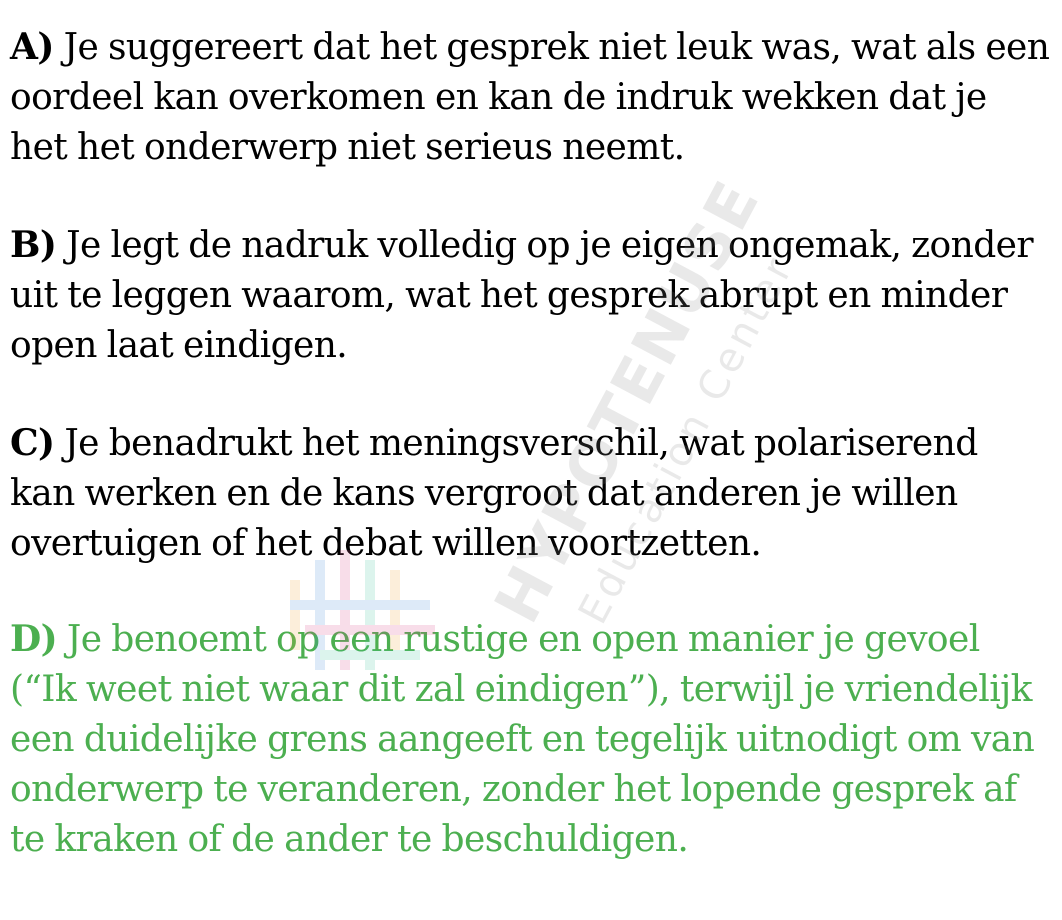  What do you see at coordinates (32, 443) in the screenshot?
I see `option-c-letter: C)` at bounding box center [32, 443].